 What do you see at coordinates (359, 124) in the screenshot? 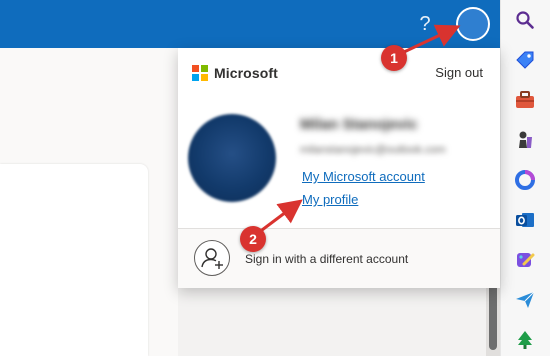
I see `user-name: Milan Stanojevic` at bounding box center [359, 124].